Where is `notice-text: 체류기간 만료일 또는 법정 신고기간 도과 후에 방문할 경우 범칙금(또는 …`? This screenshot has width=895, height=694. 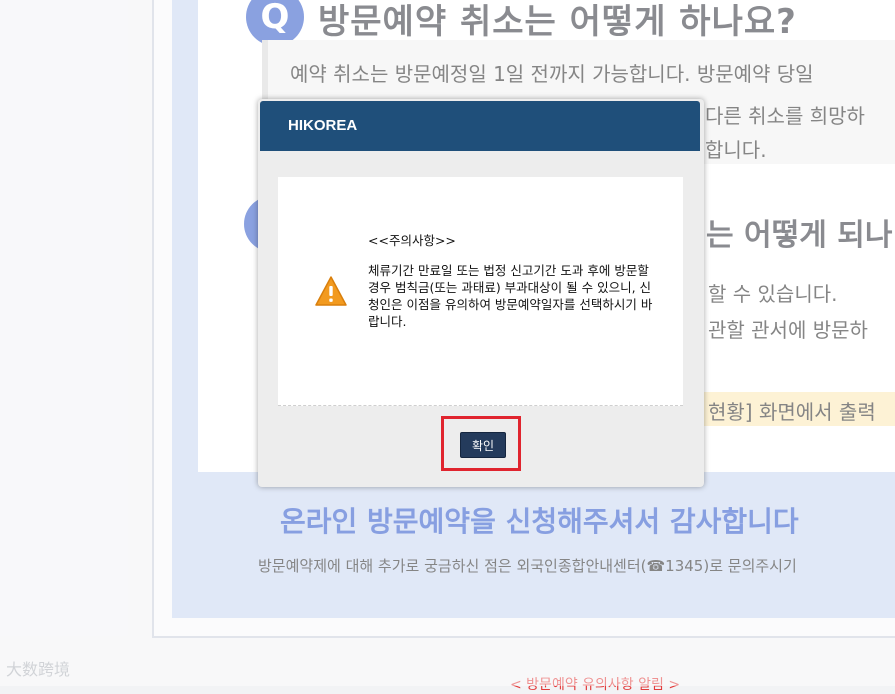
notice-text: 체류기간 만료일 또는 법정 신고기간 도과 후에 방문할 경우 범칙금(또는 … is located at coordinates (510, 296).